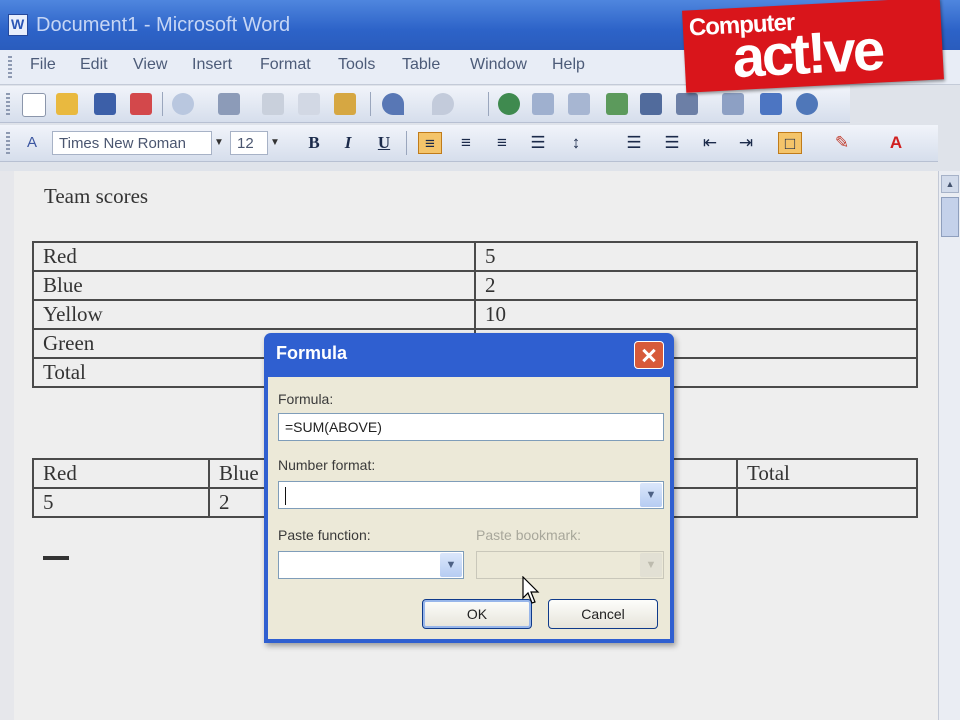  What do you see at coordinates (471, 427) in the screenshot?
I see `formula-input: =SUM(ABOVE)` at bounding box center [471, 427].